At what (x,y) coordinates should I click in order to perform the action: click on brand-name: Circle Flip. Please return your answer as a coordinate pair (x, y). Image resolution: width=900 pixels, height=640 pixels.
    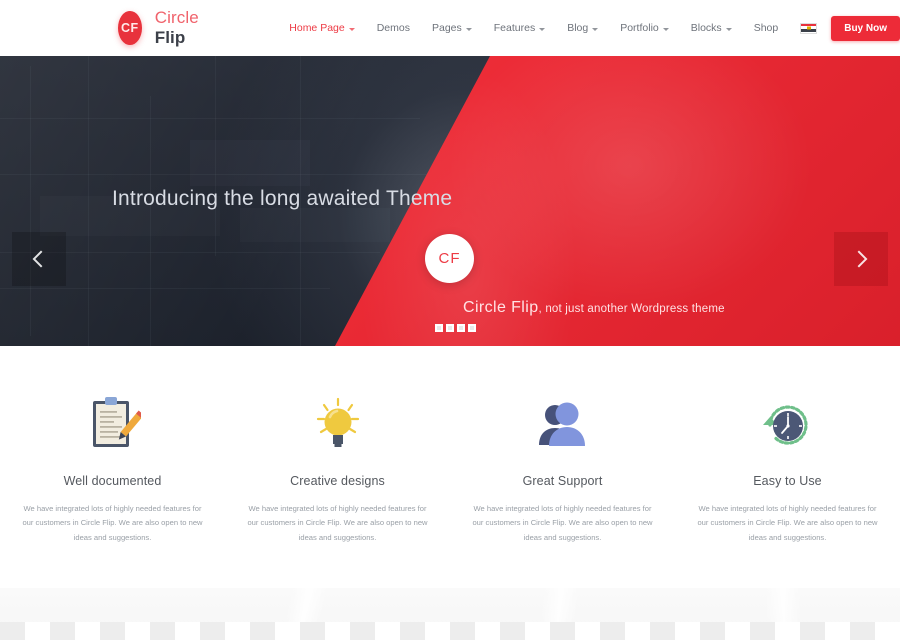
    Looking at the image, I should click on (183, 28).